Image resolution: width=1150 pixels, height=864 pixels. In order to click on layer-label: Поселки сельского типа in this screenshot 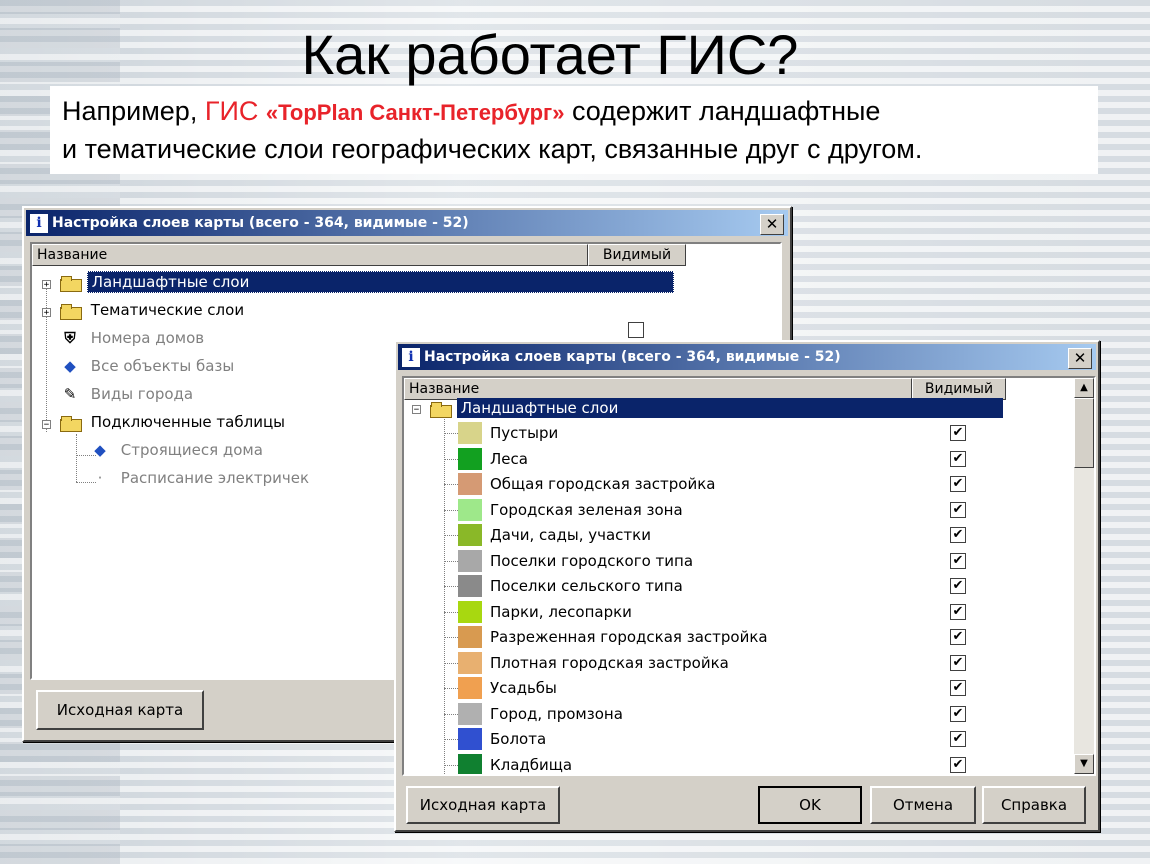, I will do `click(586, 586)`.